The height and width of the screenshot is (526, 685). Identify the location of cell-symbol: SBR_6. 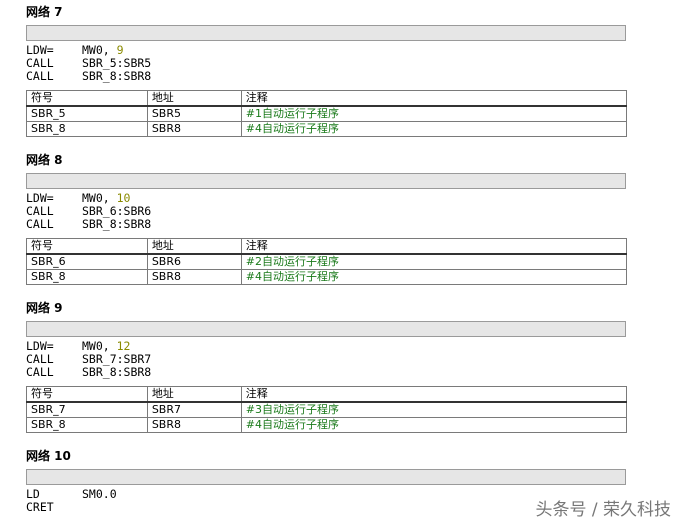
(87, 261).